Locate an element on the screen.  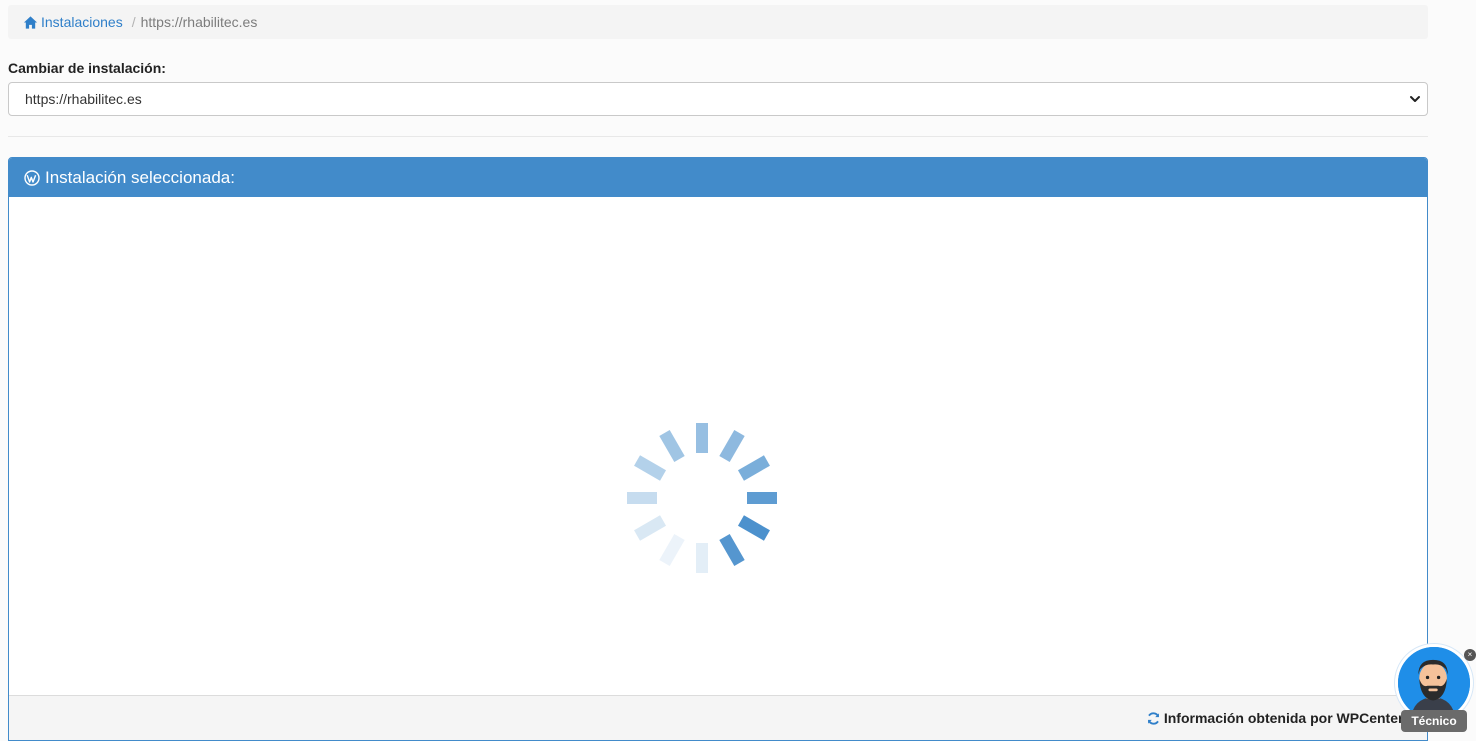
spinner-icon is located at coordinates (702, 498).